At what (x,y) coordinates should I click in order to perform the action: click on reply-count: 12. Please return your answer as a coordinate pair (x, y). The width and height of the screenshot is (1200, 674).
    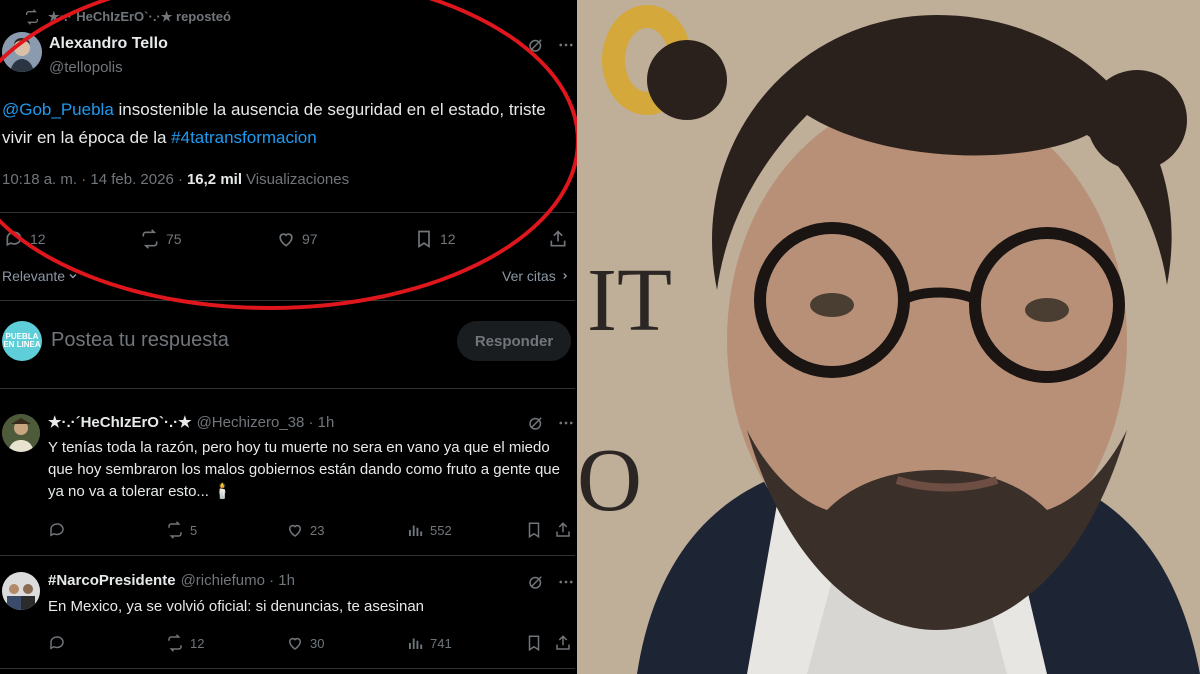
    Looking at the image, I should click on (38, 239).